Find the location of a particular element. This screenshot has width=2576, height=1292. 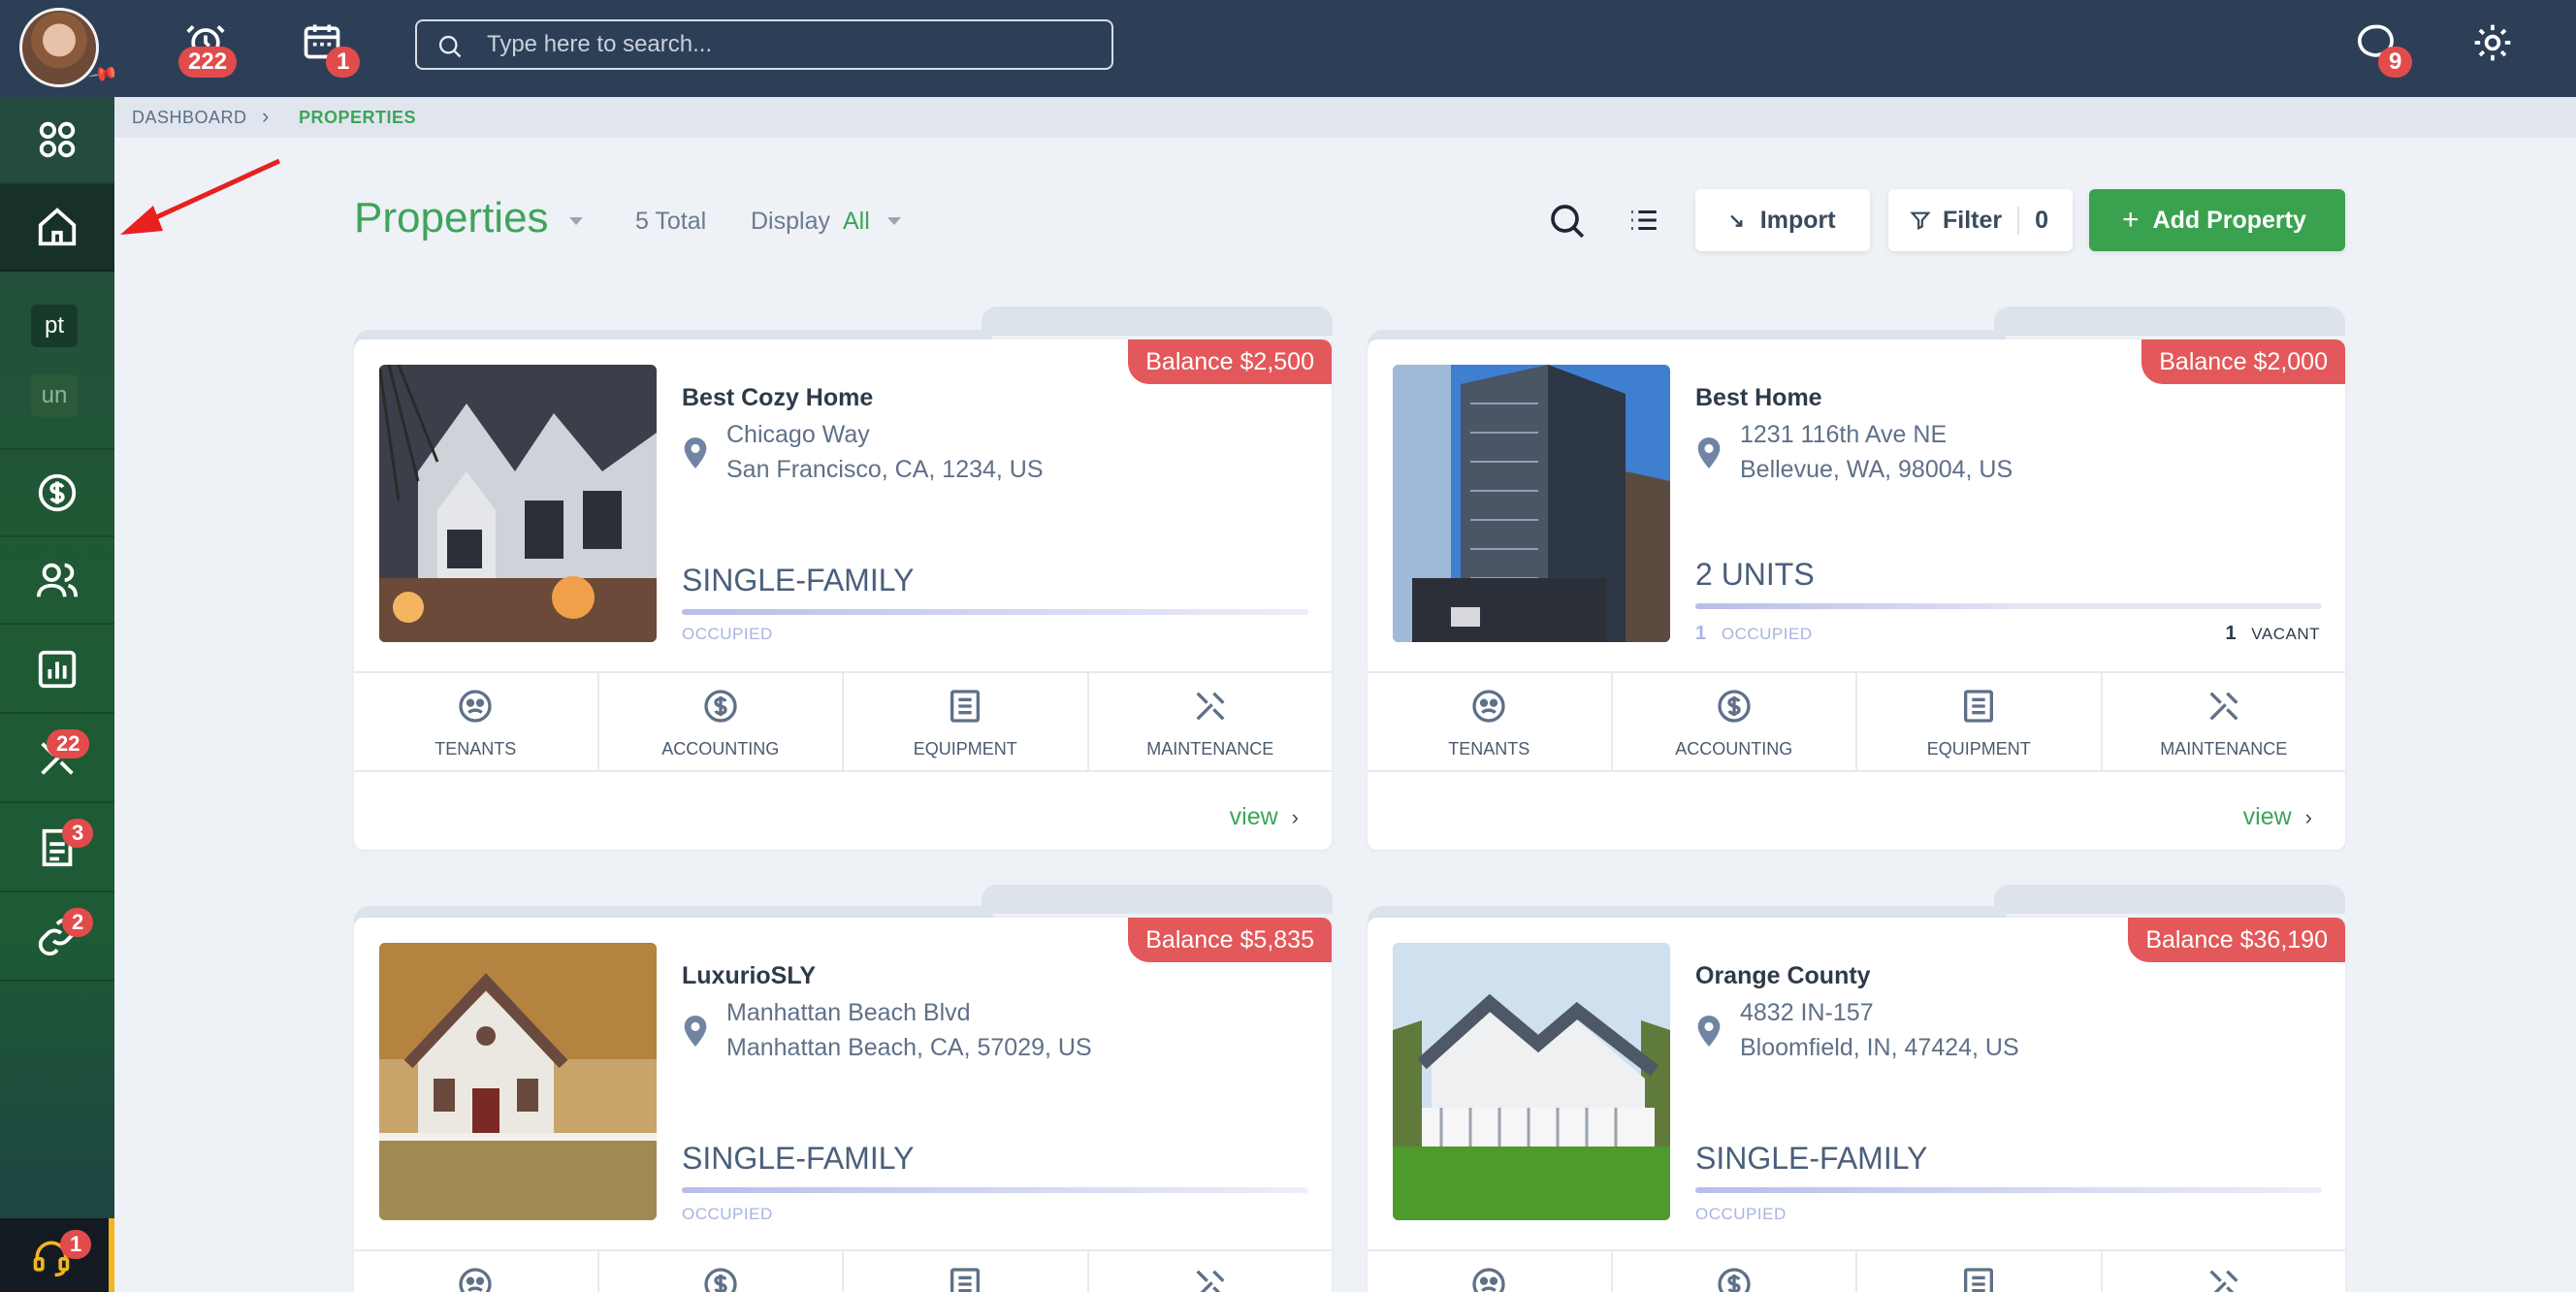

sidebar-chip-pt: pt is located at coordinates (54, 326).